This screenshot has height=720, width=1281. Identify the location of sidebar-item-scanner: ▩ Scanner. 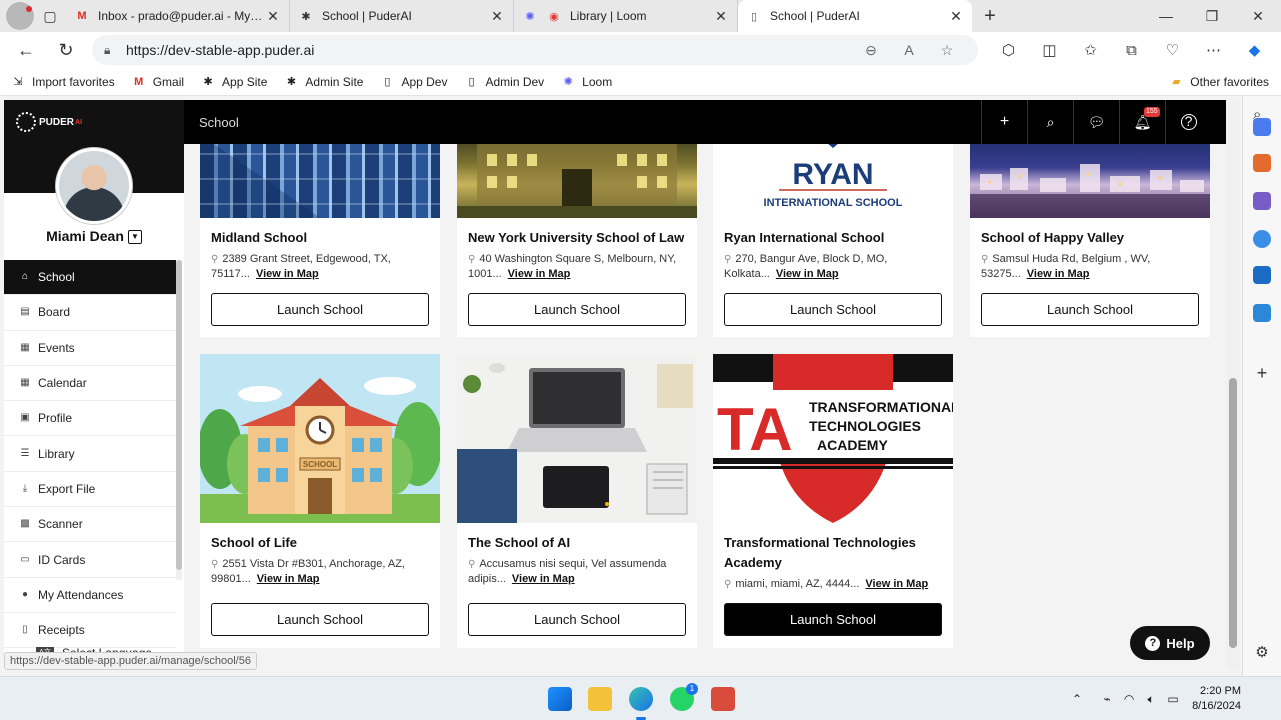
(90, 525).